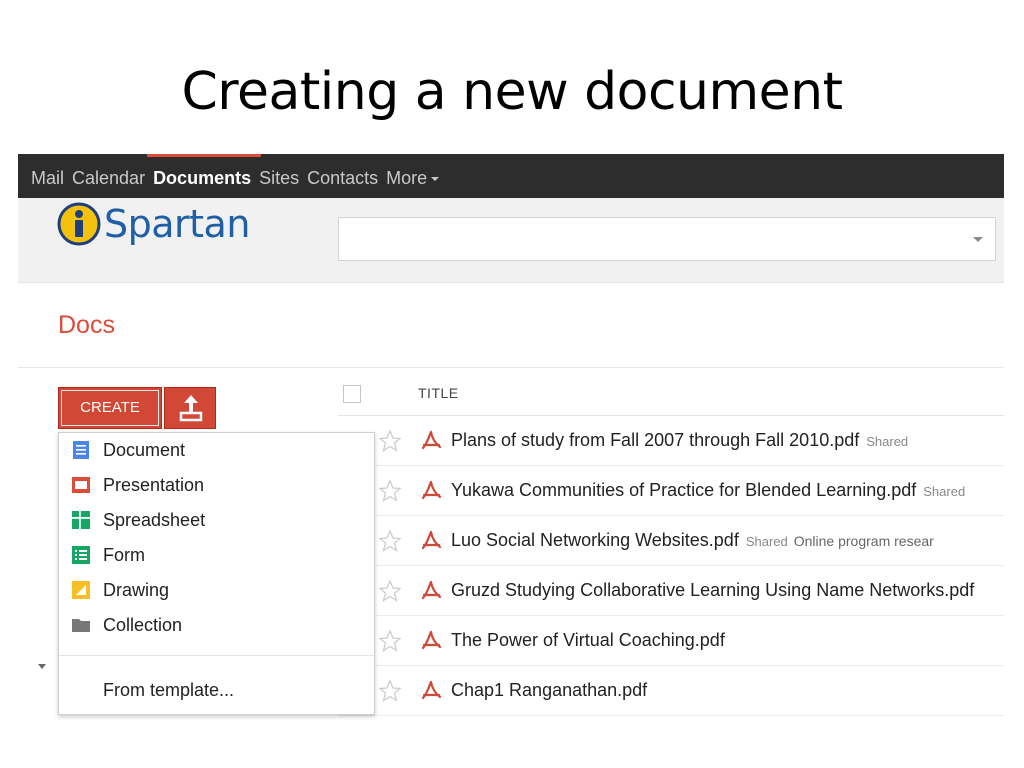  I want to click on header-area: Spartan, so click(511, 240).